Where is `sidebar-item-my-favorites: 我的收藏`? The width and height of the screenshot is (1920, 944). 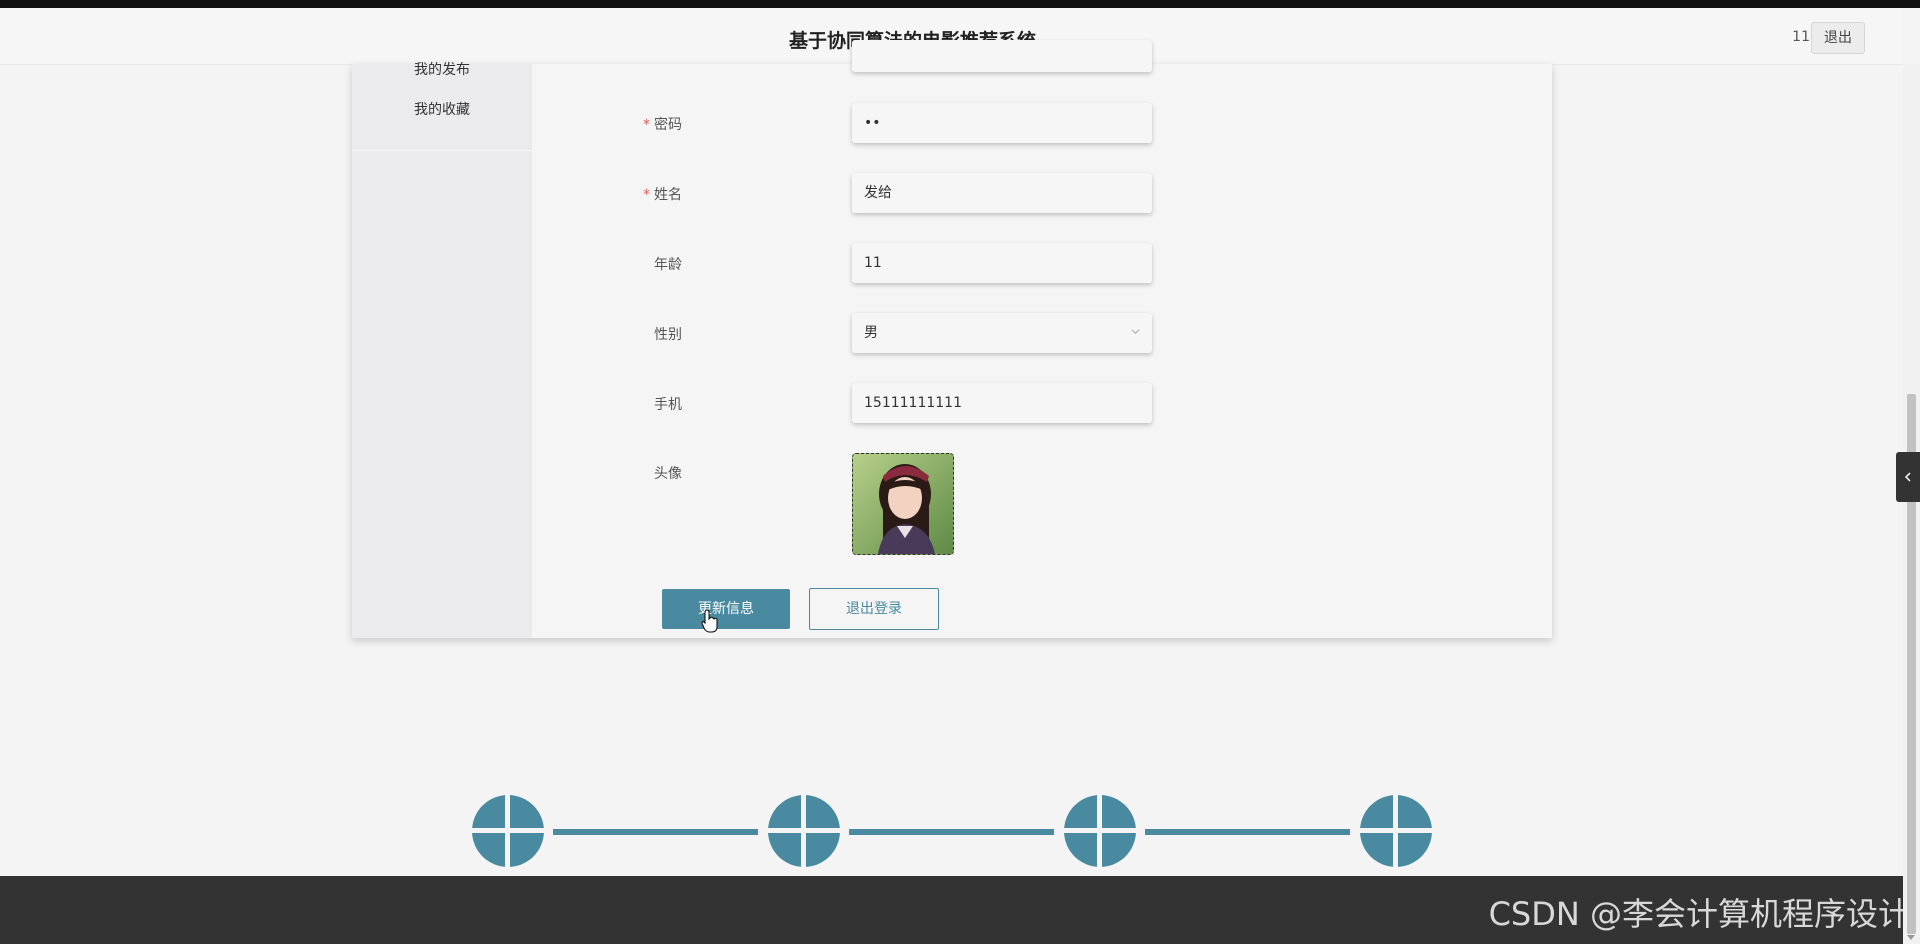 sidebar-item-my-favorites: 我的收藏 is located at coordinates (442, 109).